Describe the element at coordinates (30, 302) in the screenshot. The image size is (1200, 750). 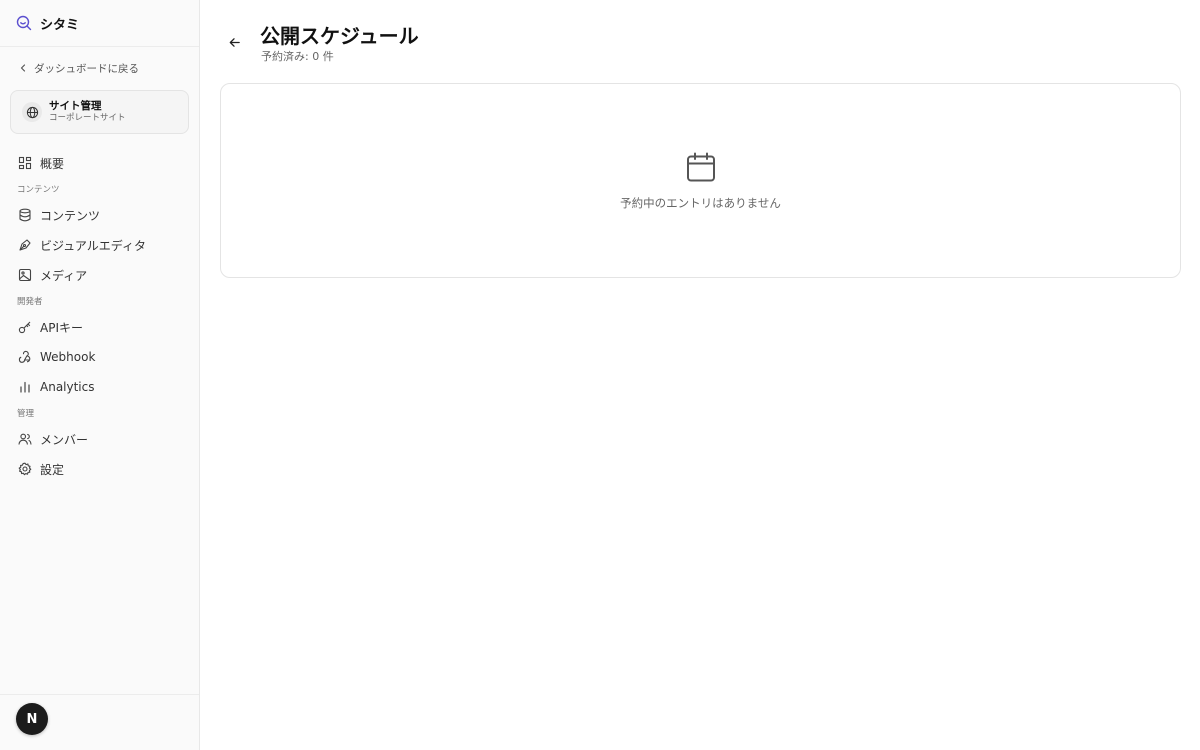
I see `section-label-developer: 開発者` at that location.